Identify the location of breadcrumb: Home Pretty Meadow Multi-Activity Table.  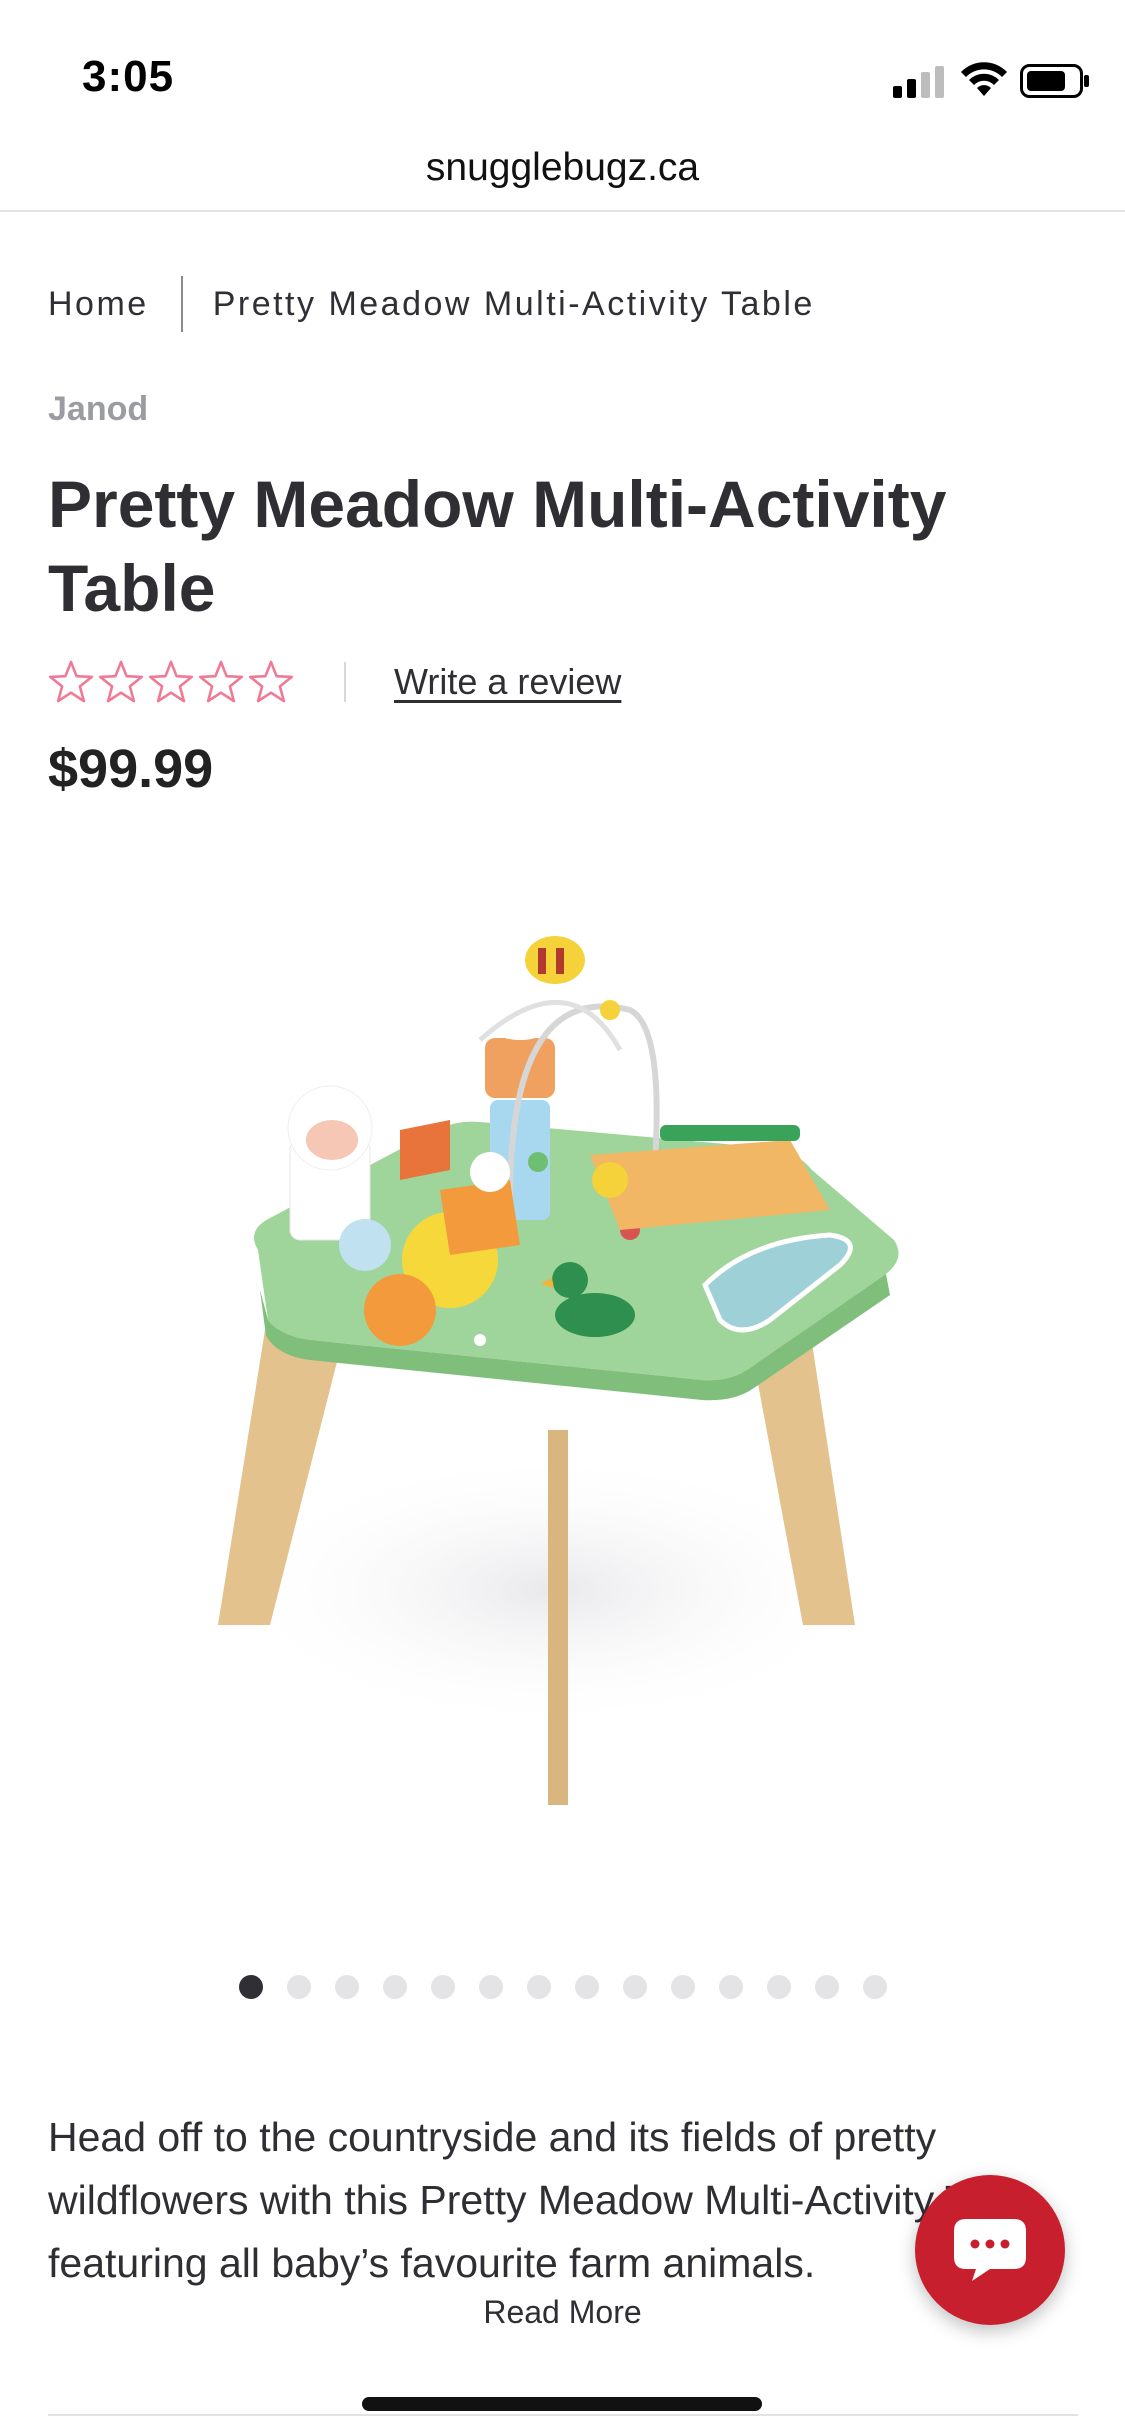
(431, 304).